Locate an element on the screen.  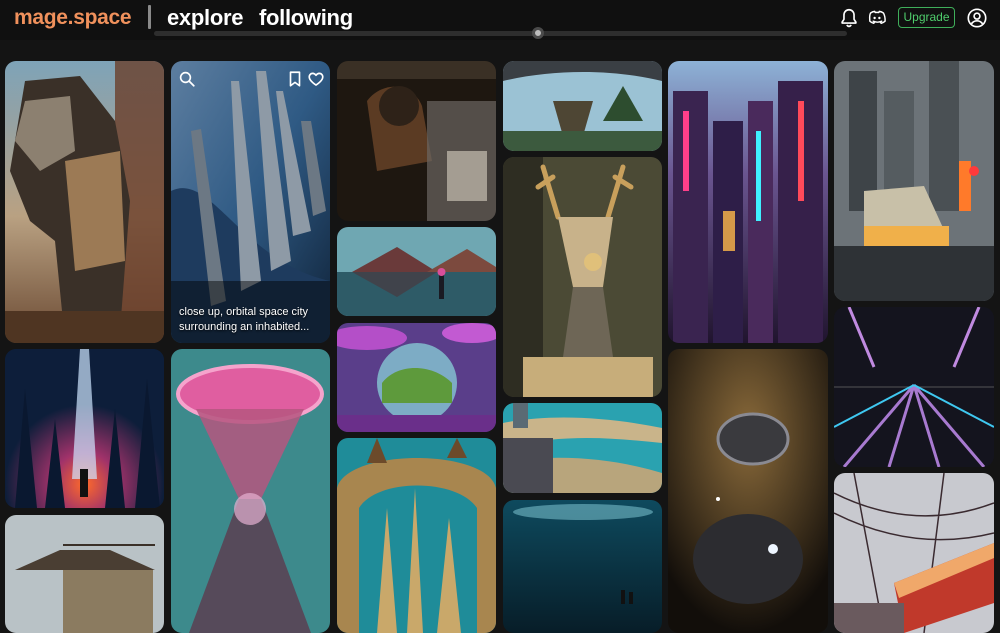
tile-train-rain is located at coordinates (914, 181).